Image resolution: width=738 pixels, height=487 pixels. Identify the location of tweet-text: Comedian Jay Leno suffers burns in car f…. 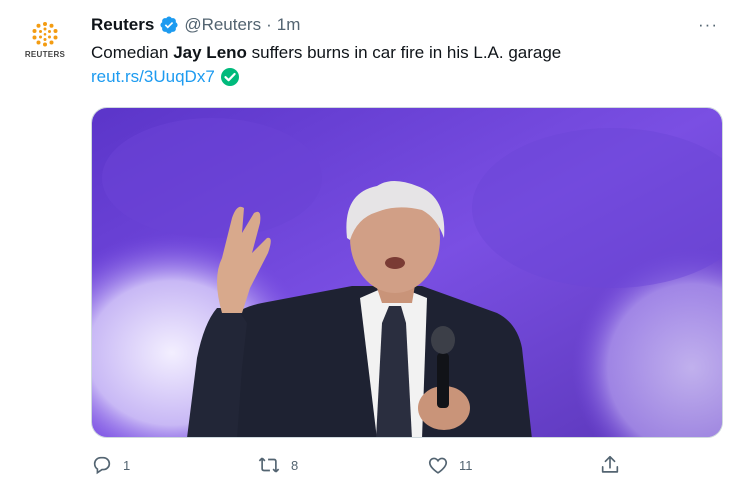
(326, 53).